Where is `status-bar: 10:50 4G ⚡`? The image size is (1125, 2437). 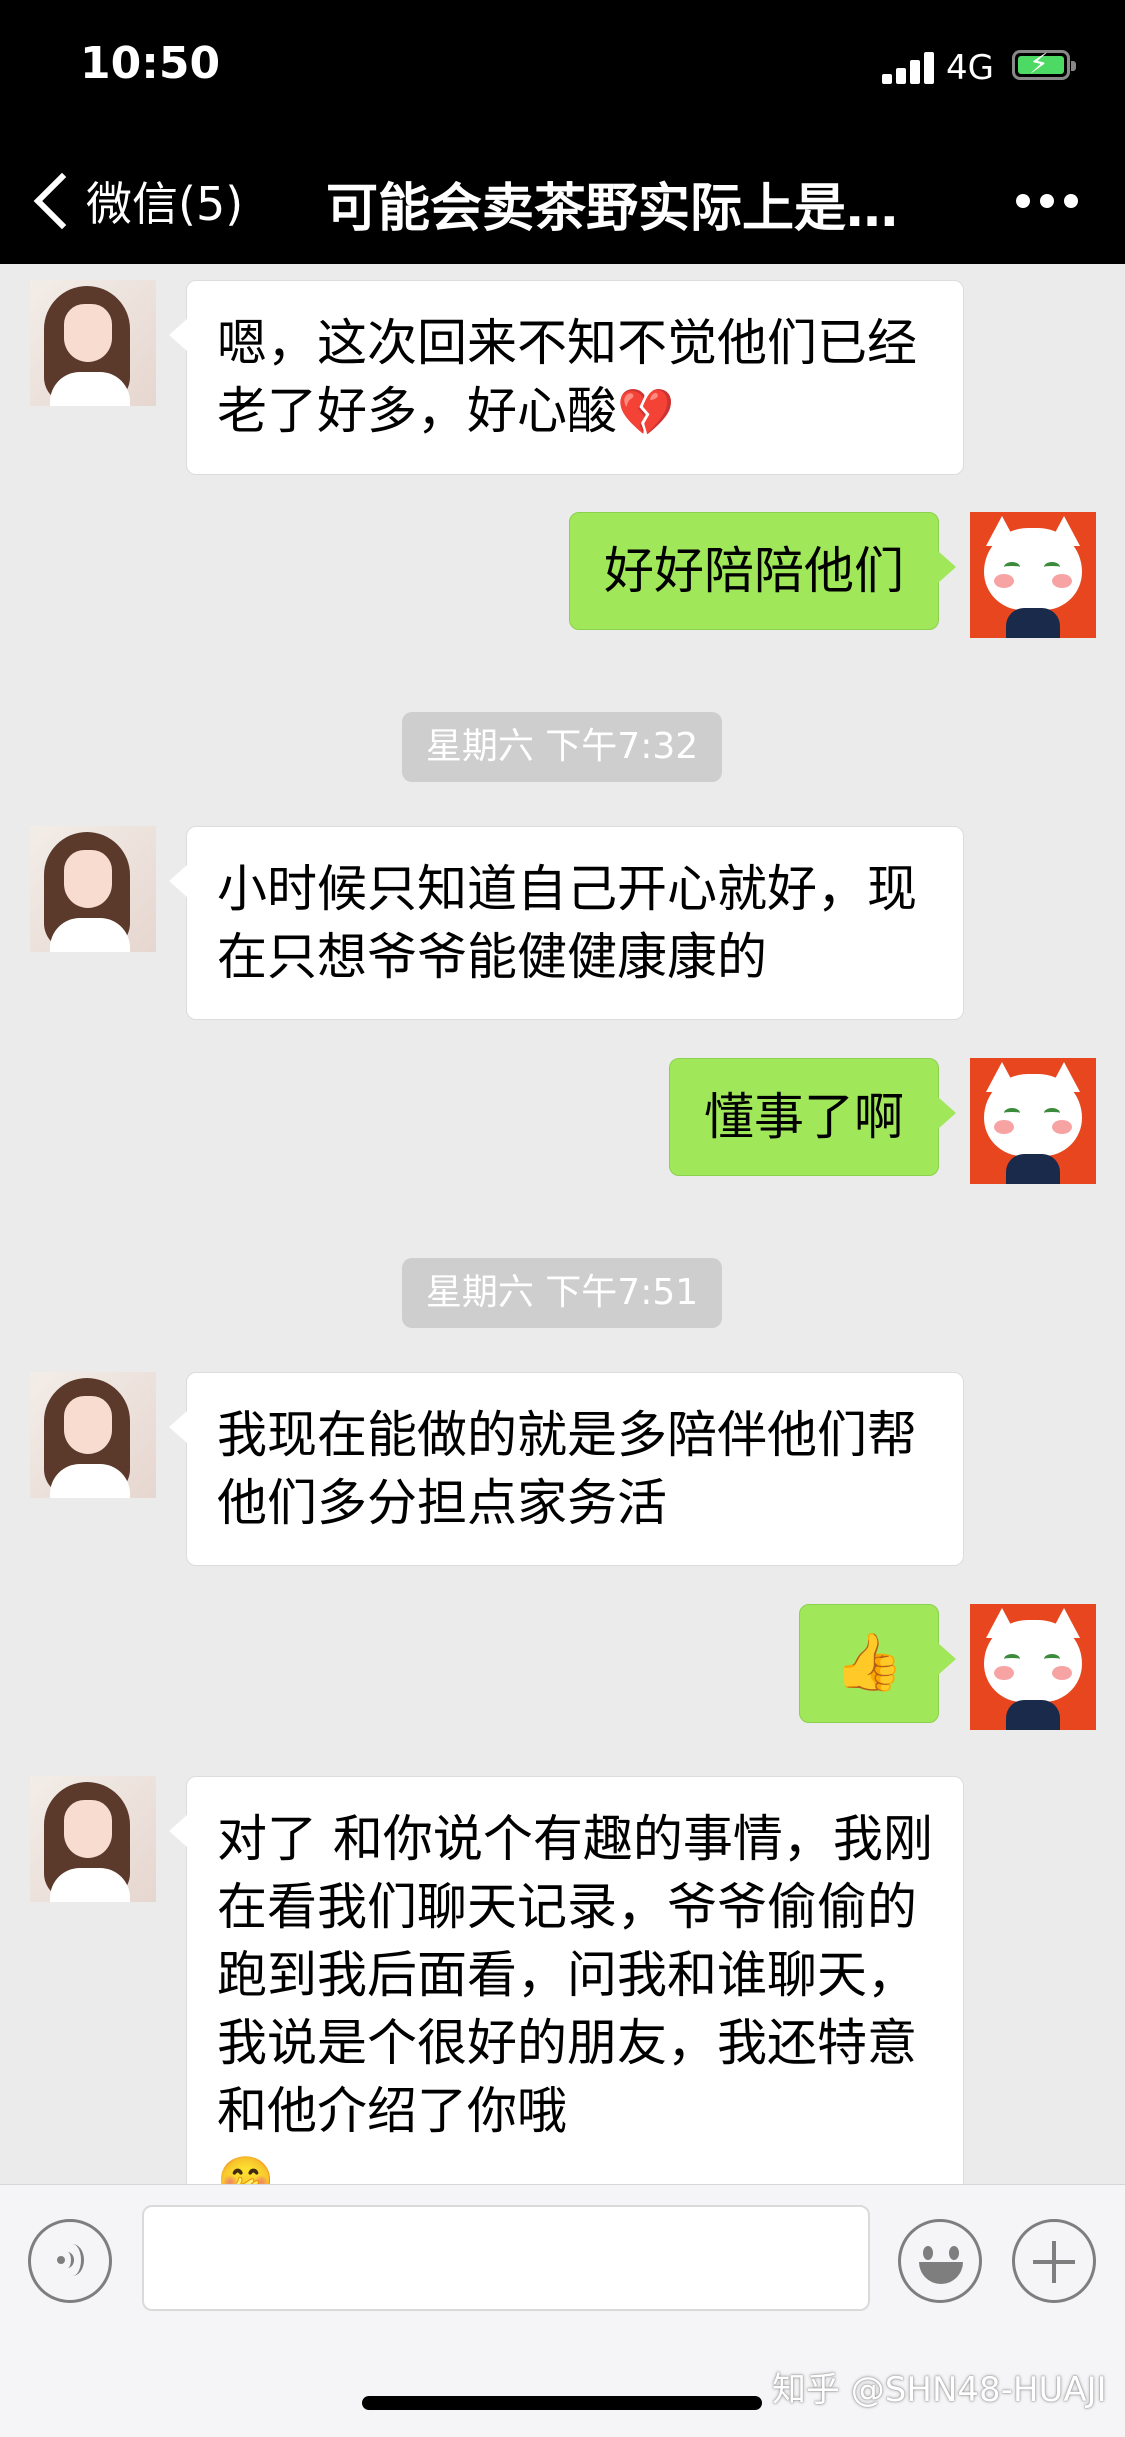
status-bar: 10:50 4G ⚡ is located at coordinates (562, 66).